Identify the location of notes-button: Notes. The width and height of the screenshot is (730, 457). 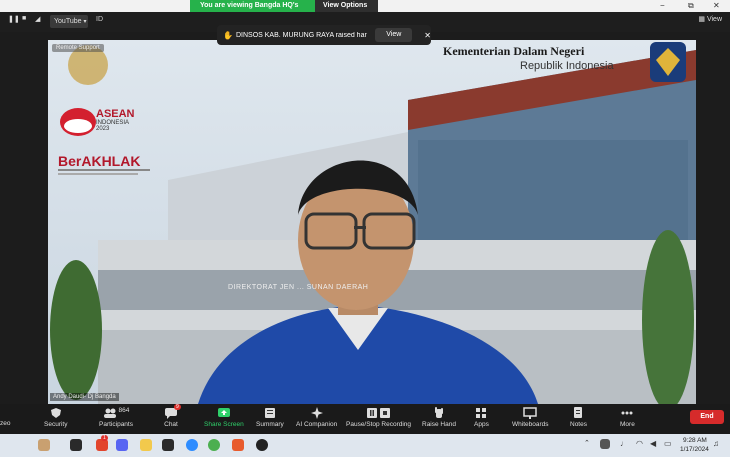
(578, 417).